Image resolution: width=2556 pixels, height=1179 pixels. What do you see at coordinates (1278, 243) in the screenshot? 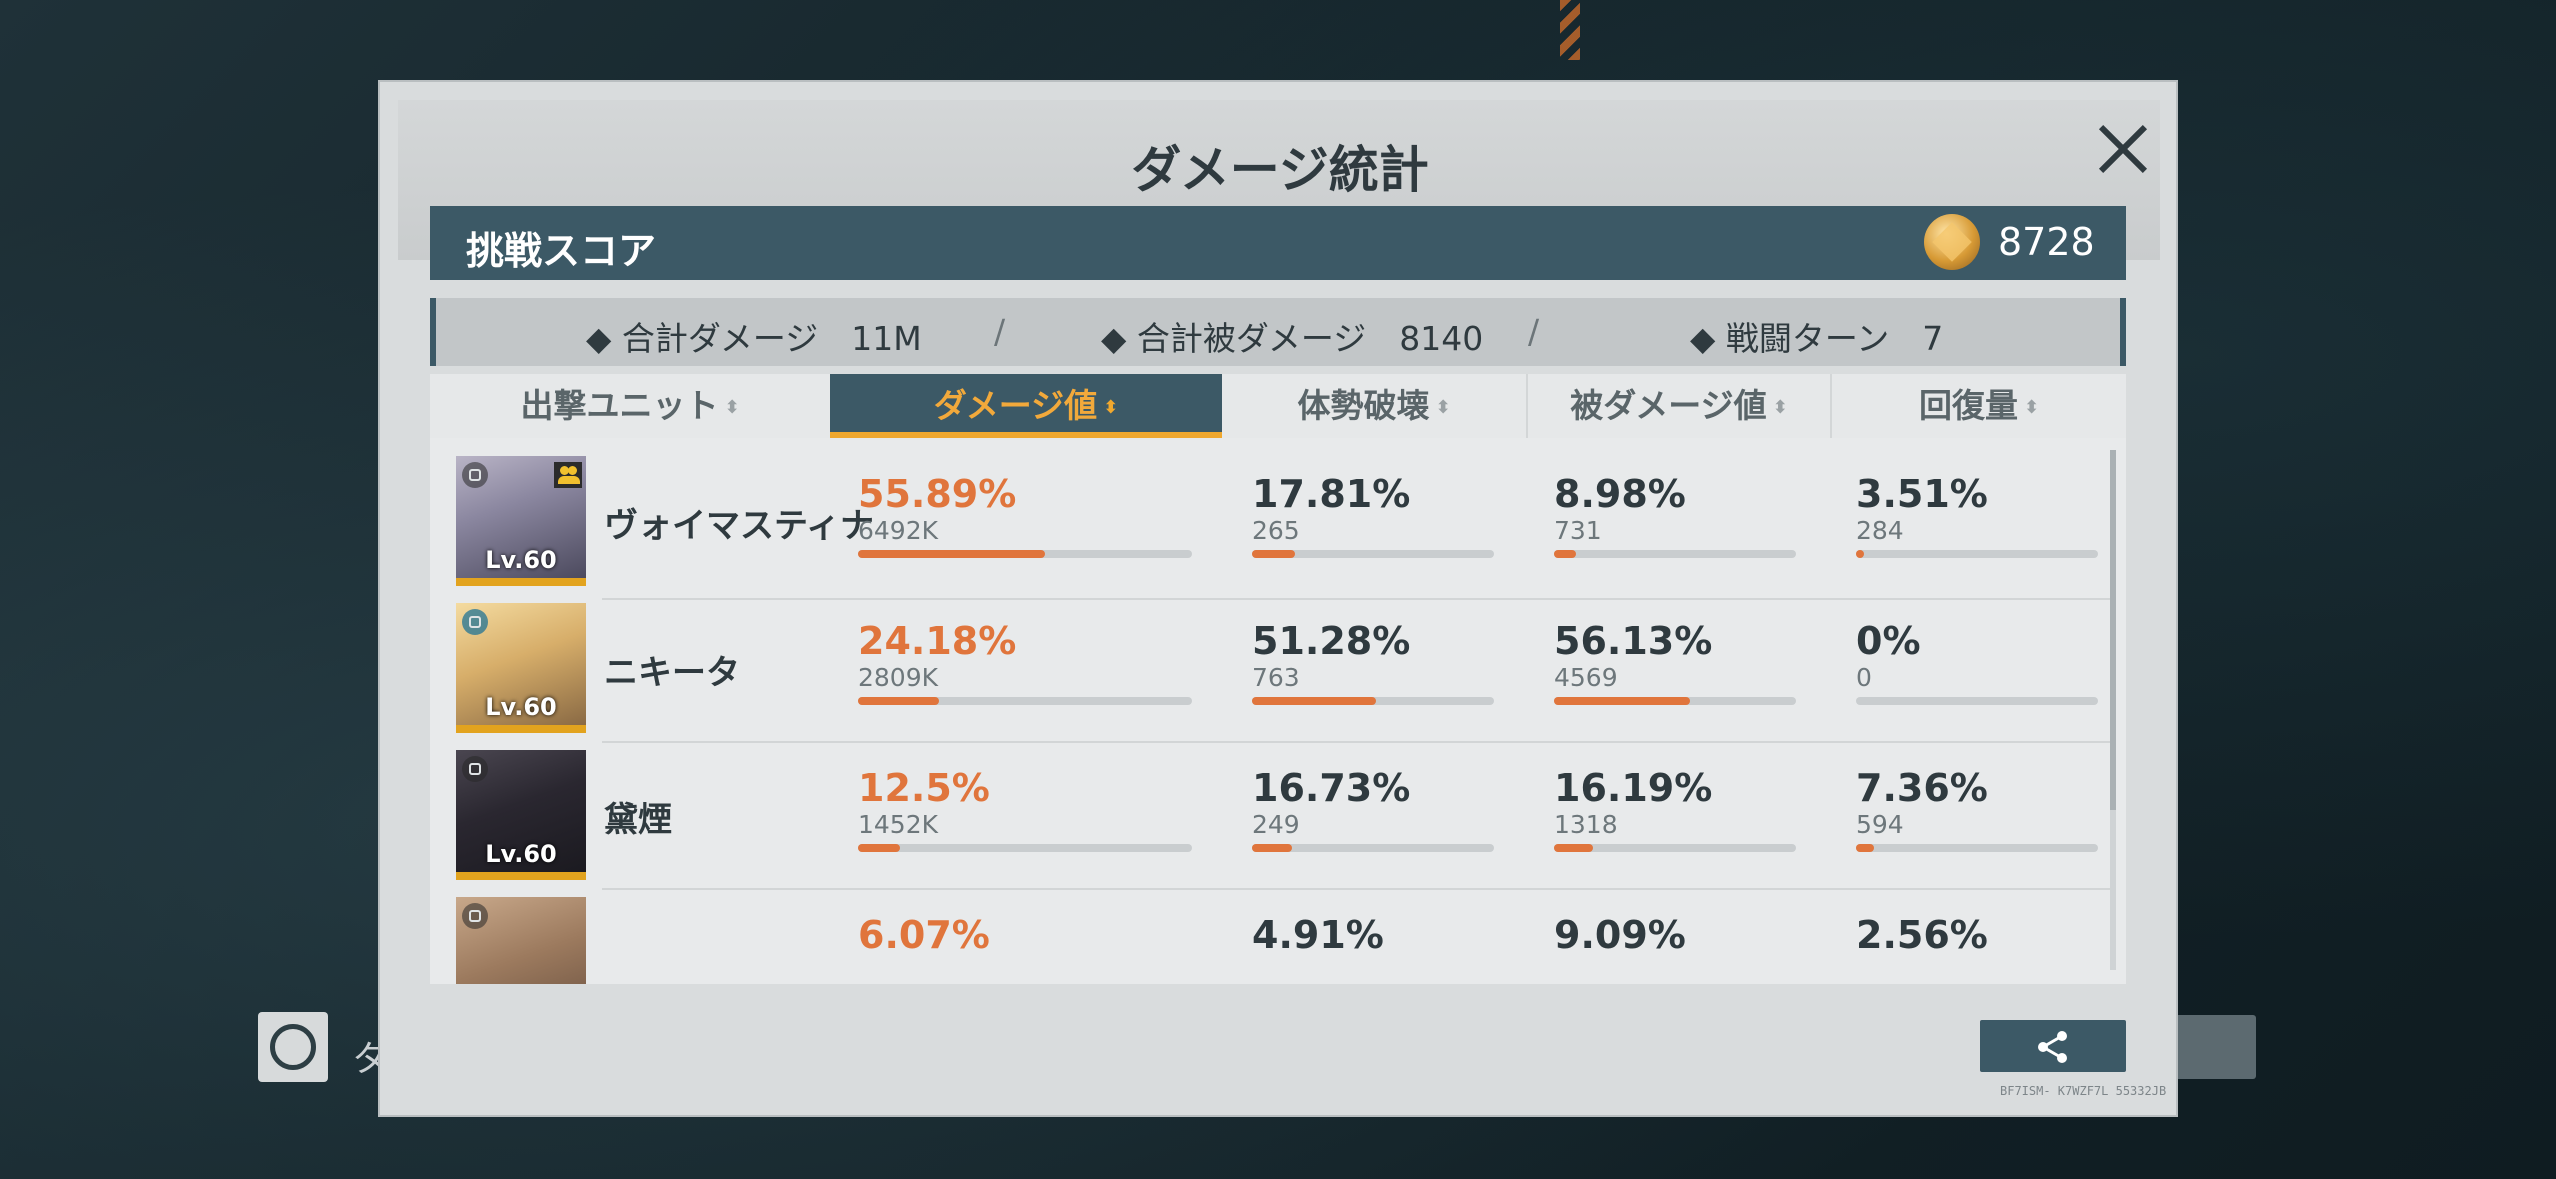
I see `challenge-score-bar: 挑戦スコア 8728` at bounding box center [1278, 243].